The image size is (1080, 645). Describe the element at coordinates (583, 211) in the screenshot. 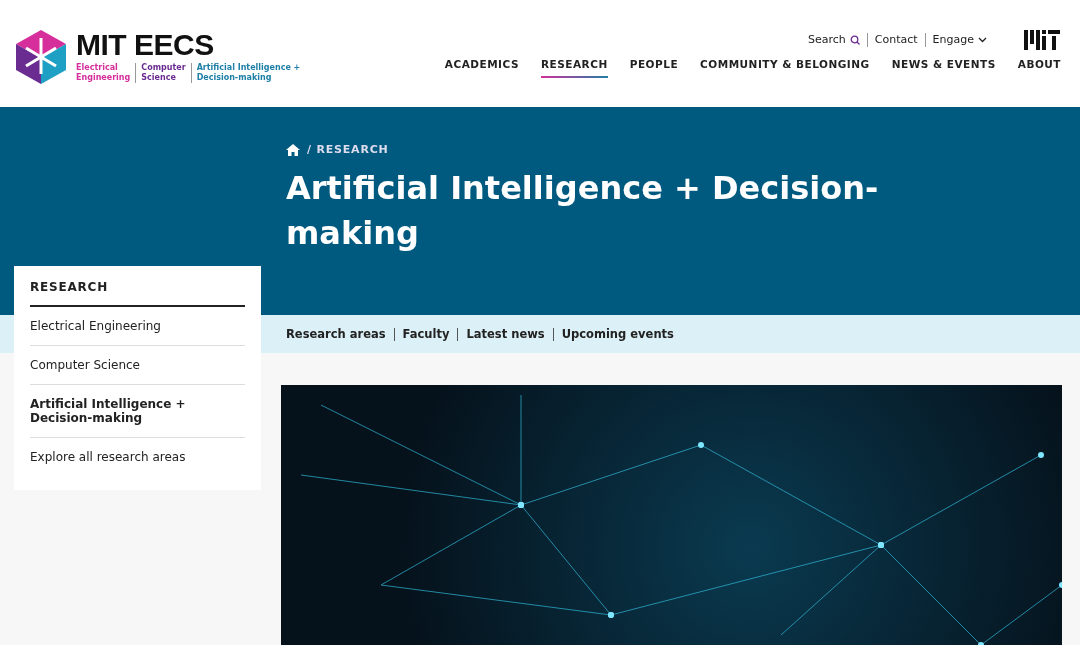

I see `page-title: Artificial Intelligence + Decision-making` at that location.